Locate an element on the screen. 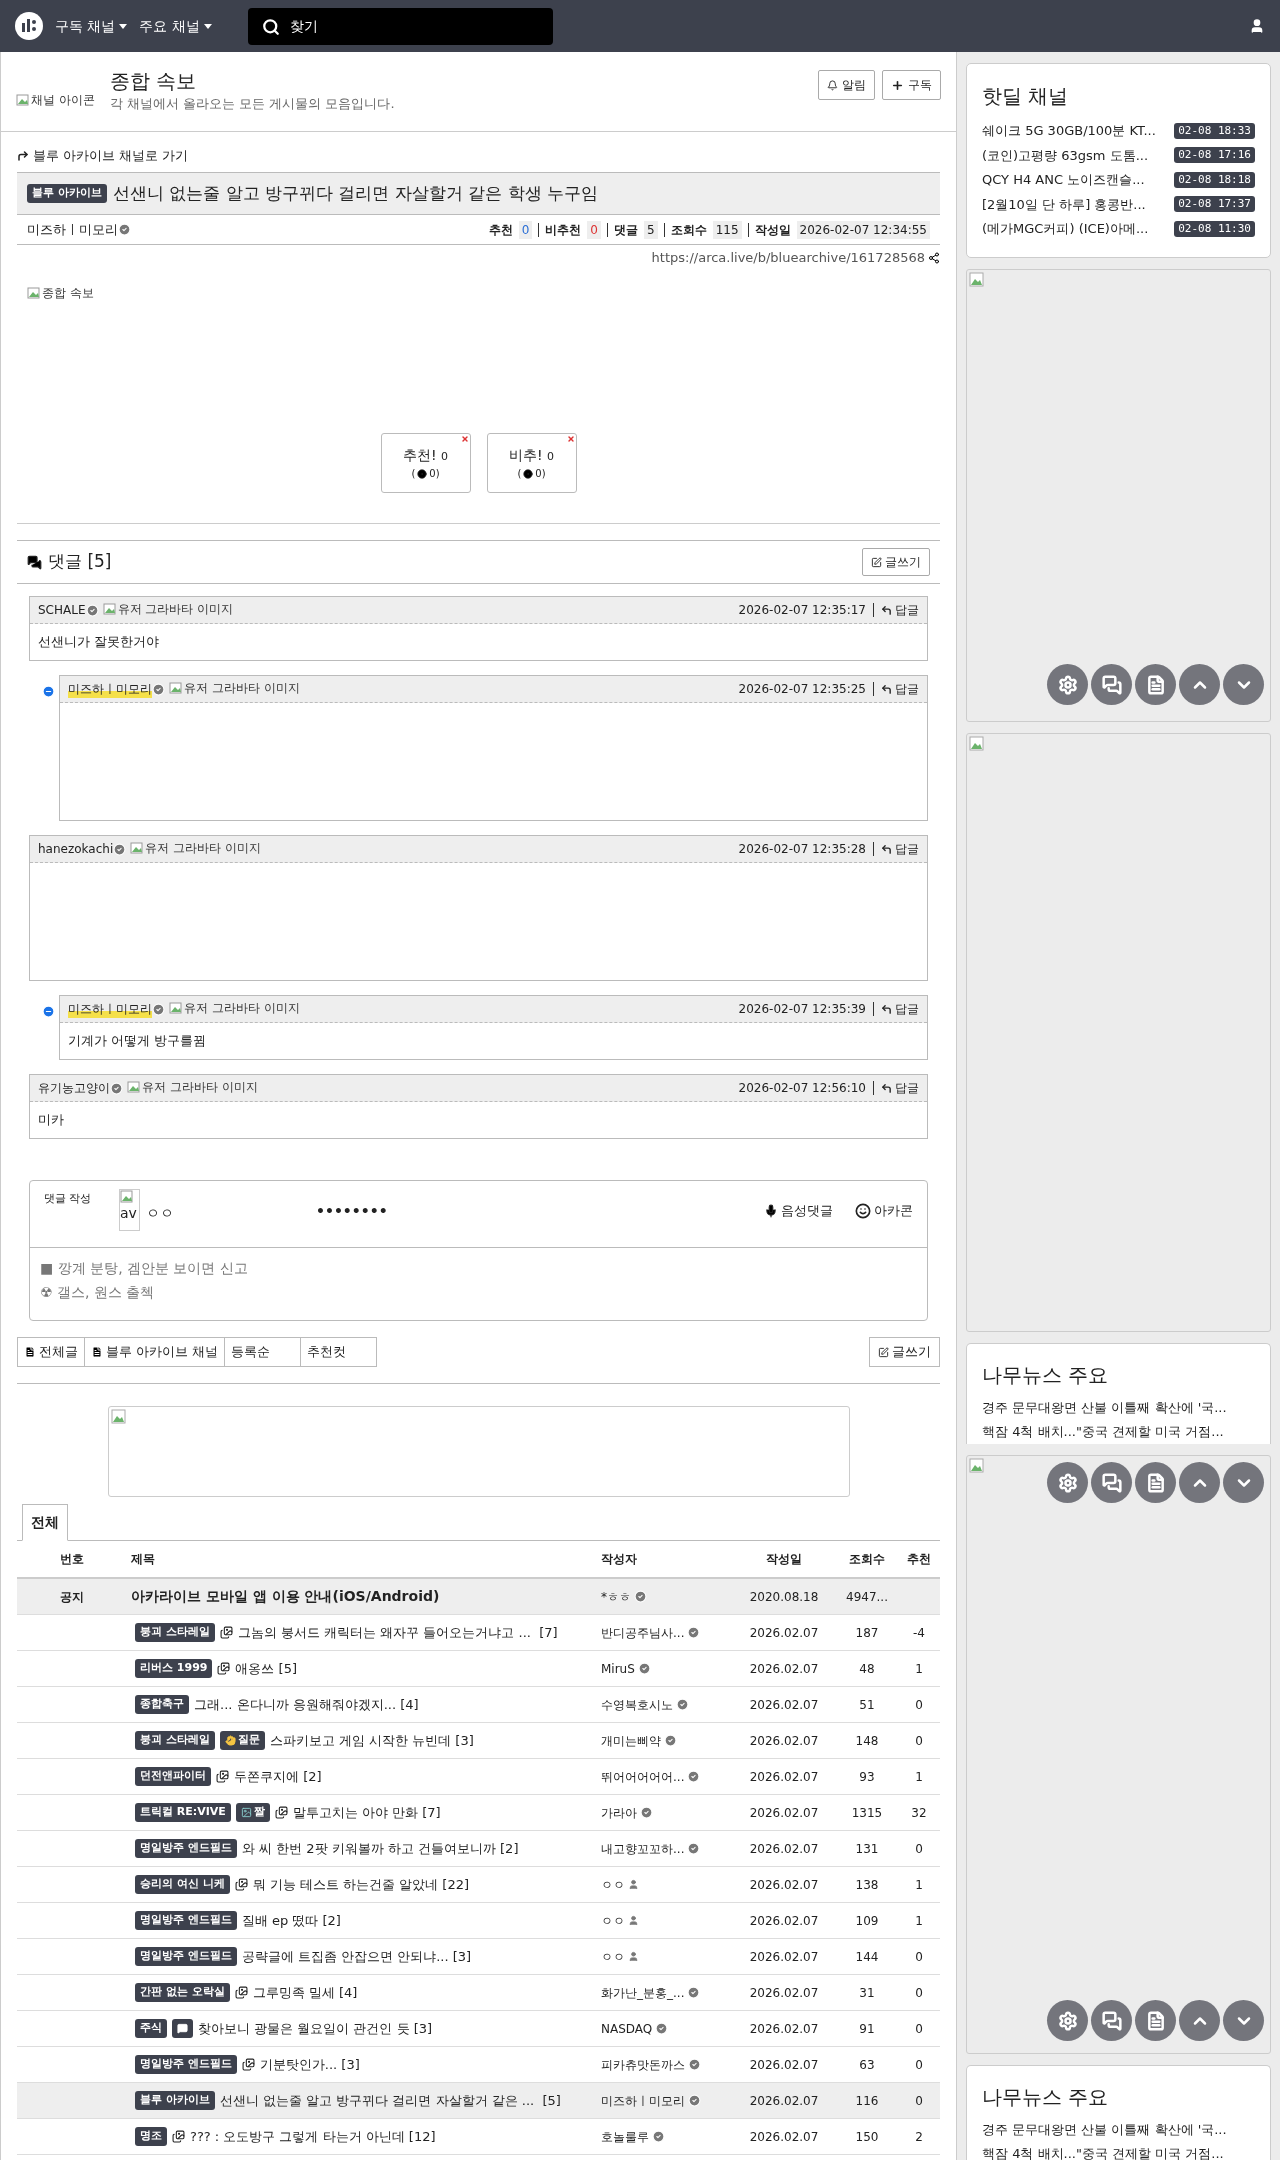  post-title: ??? : 오도방구 그렇게 타는거 아닌데 [12] is located at coordinates (313, 2136).